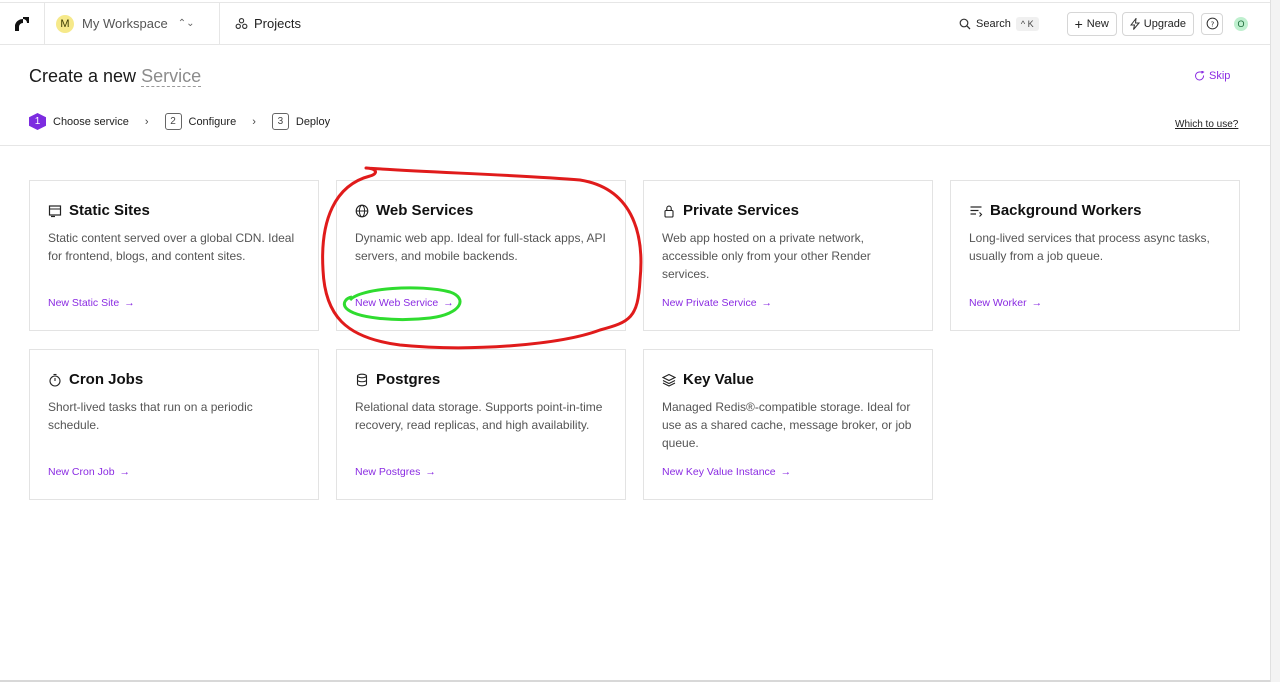  I want to click on step-choose-service: 1 Choose service, so click(79, 121).